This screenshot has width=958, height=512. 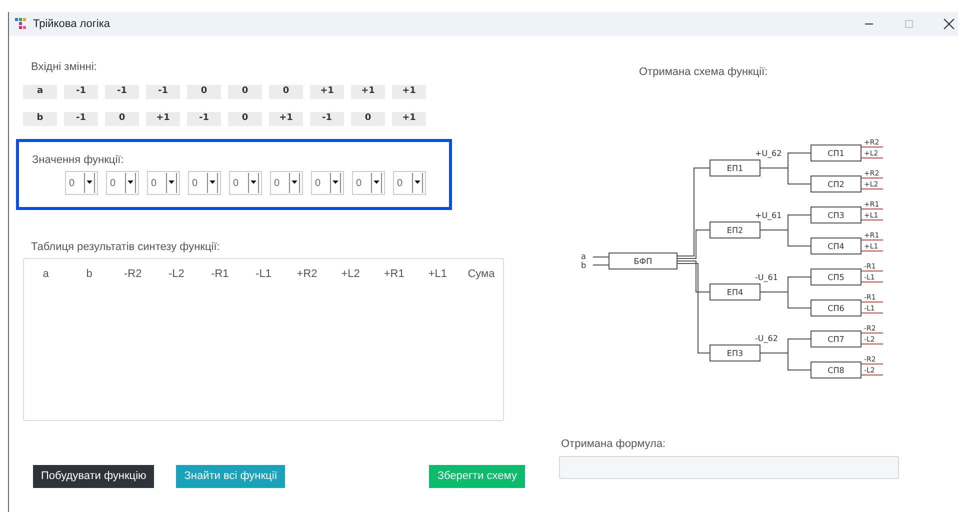 What do you see at coordinates (766, 277) in the screenshot?
I see `signal-label: -U_61` at bounding box center [766, 277].